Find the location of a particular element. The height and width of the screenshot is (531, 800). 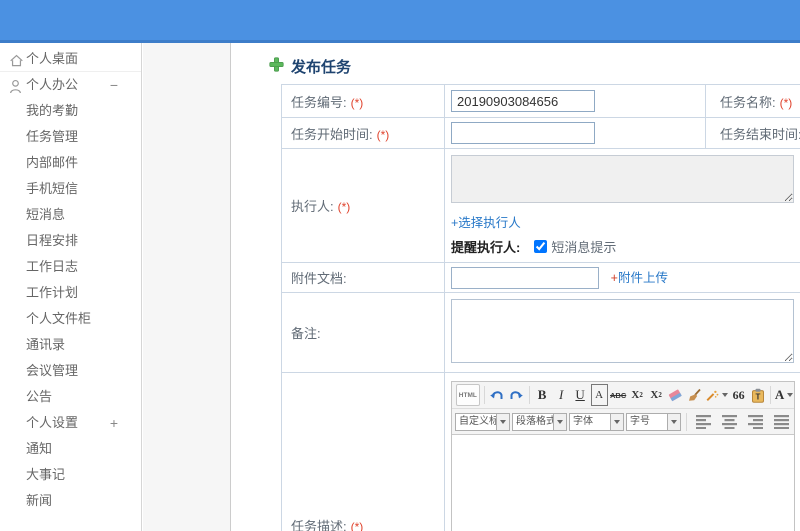

start-time-input is located at coordinates (523, 133).